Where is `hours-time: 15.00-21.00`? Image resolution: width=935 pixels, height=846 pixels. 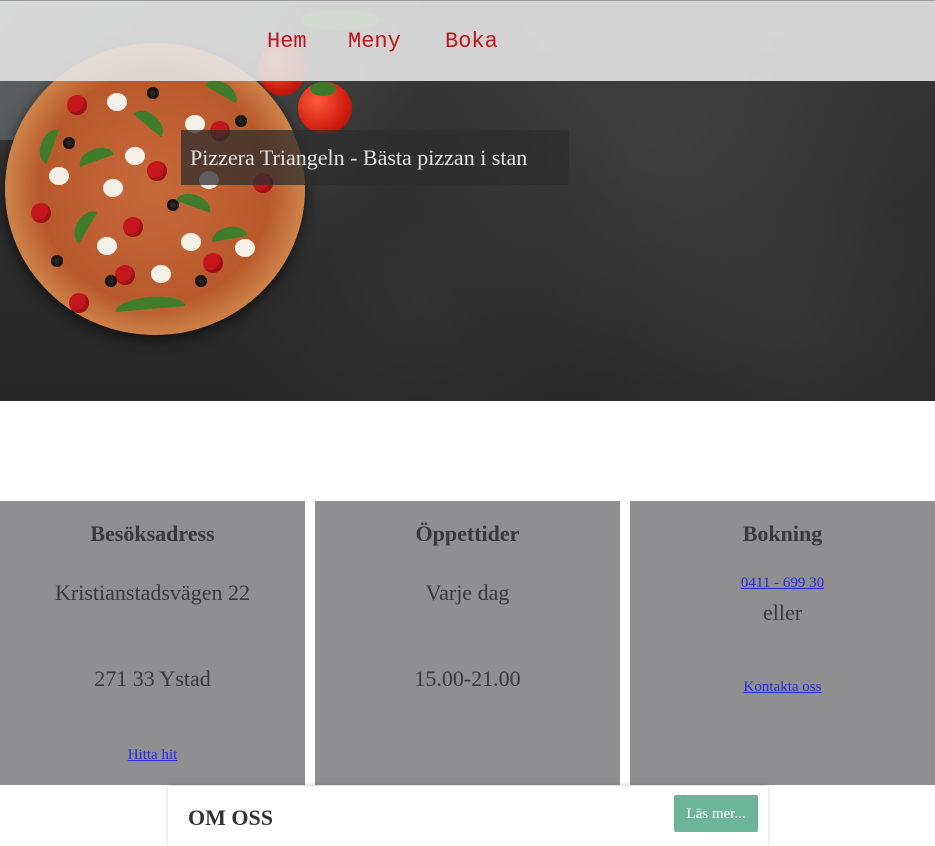 hours-time: 15.00-21.00 is located at coordinates (467, 678).